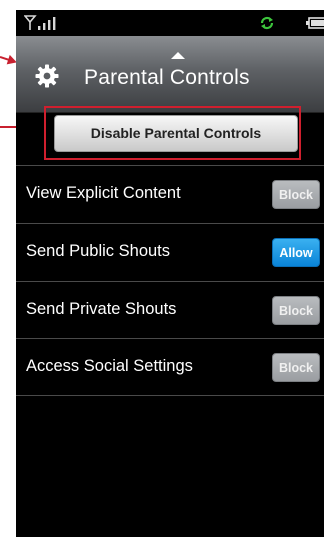 The image size is (324, 537). I want to click on gear-icon, so click(47, 76).